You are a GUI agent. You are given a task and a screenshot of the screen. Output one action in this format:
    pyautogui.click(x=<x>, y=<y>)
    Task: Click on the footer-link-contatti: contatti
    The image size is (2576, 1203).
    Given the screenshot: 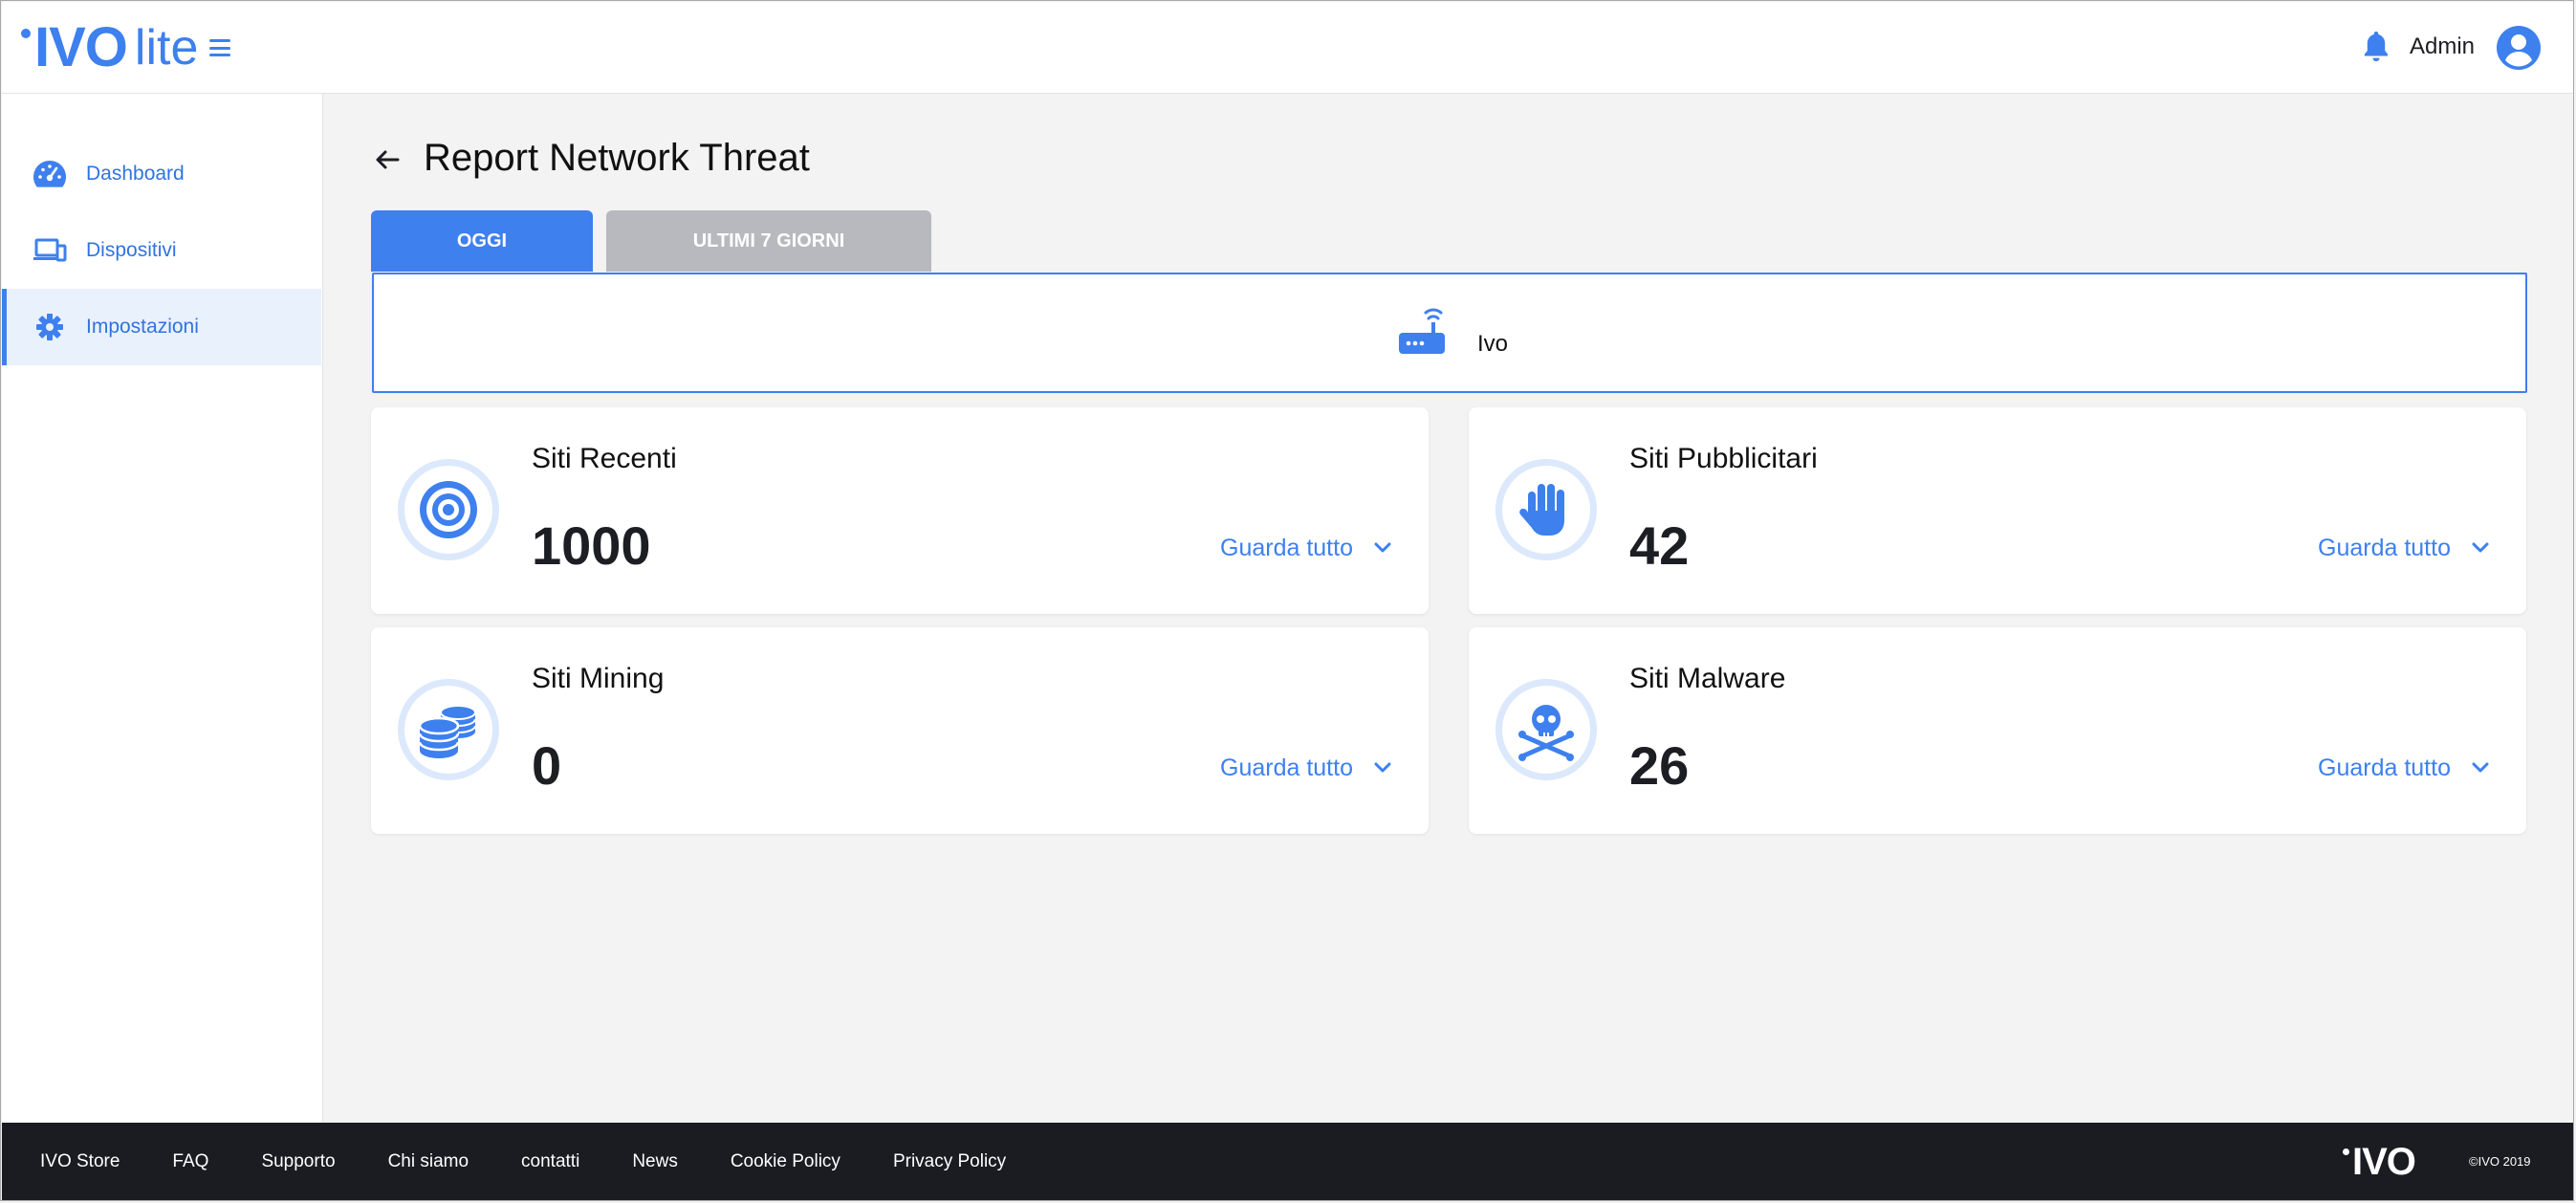 What is the action you would take?
    pyautogui.click(x=550, y=1161)
    